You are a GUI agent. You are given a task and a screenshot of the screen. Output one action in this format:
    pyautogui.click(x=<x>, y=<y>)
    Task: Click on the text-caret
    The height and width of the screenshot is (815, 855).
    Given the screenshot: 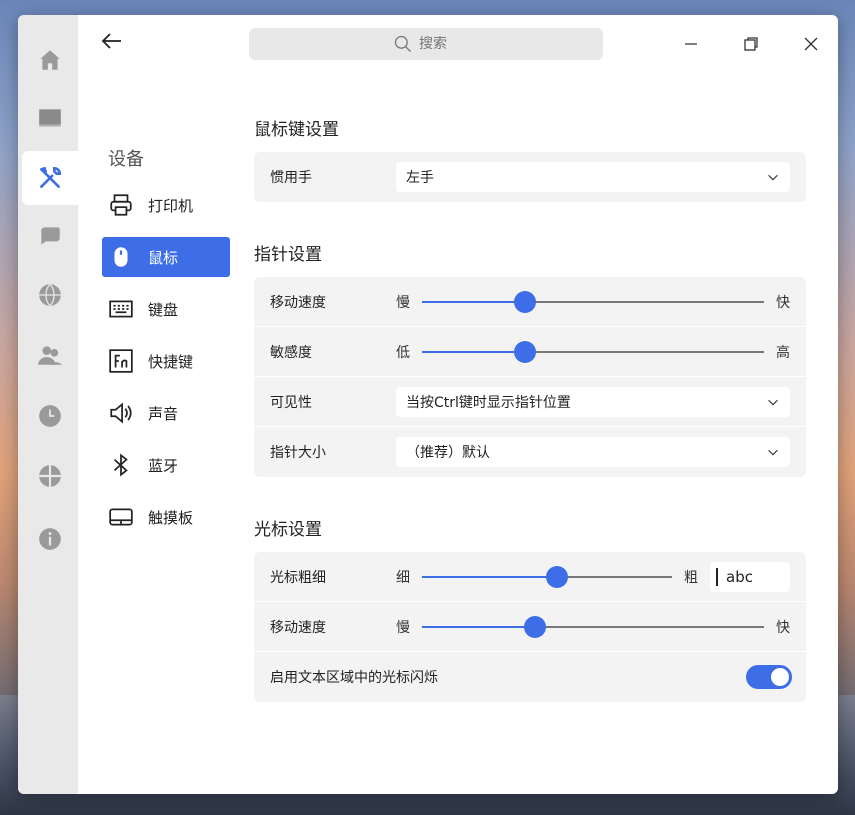 What is the action you would take?
    pyautogui.click(x=717, y=576)
    